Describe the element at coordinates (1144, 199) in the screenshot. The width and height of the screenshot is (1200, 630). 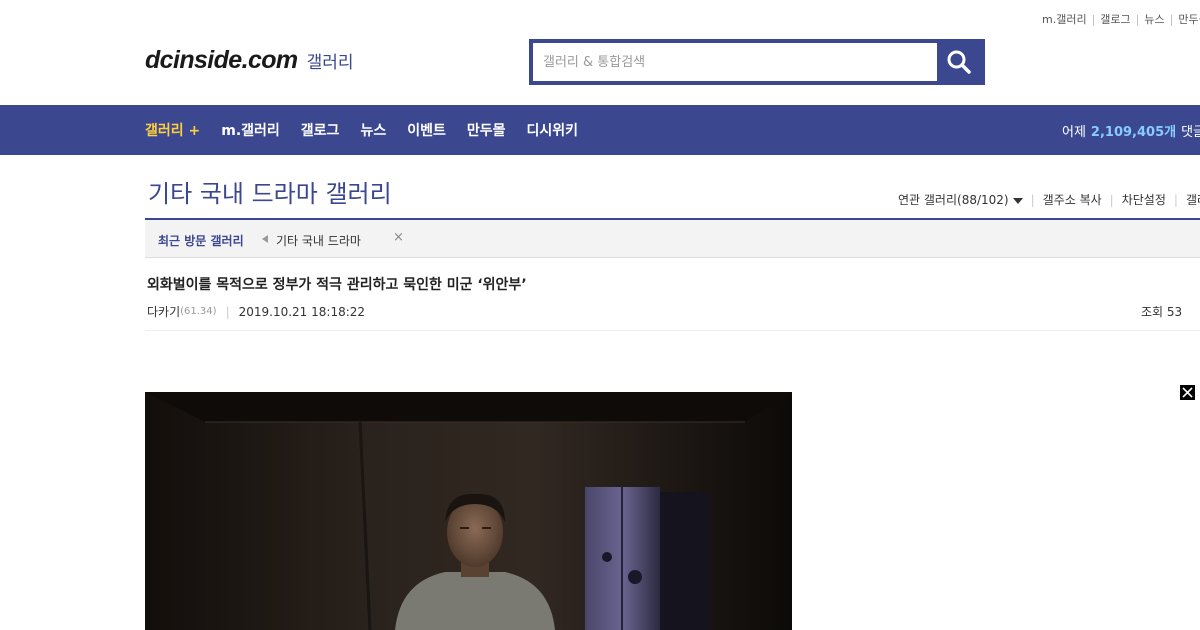
I see `block-settings-button: 차단설정` at that location.